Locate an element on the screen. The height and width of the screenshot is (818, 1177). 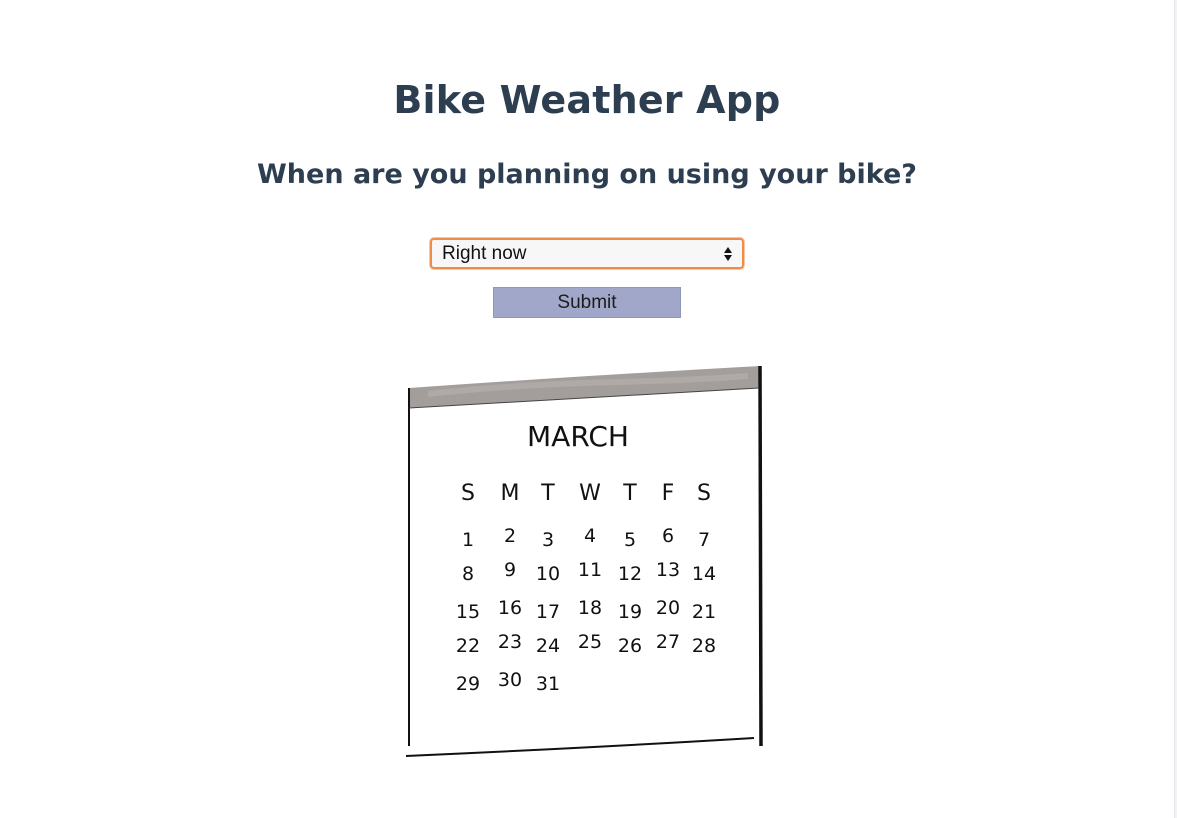
calendar-date: 12 is located at coordinates (630, 574).